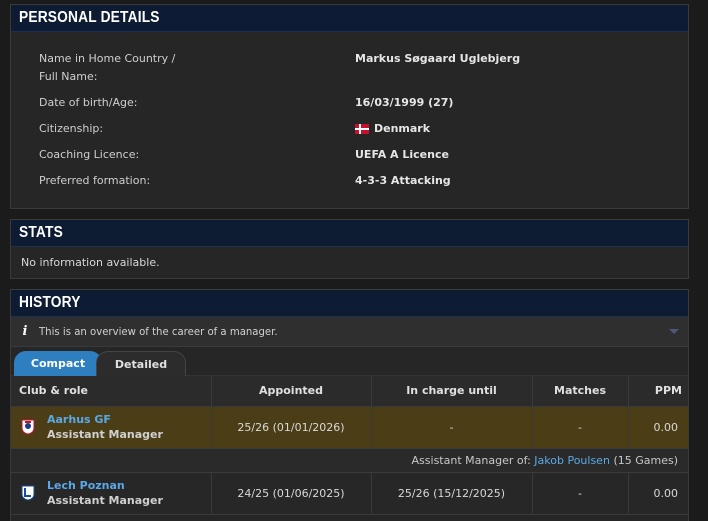 This screenshot has height=521, width=708. What do you see at coordinates (89, 17) in the screenshot?
I see `personal-details-title: PERSONAL DETAILS` at bounding box center [89, 17].